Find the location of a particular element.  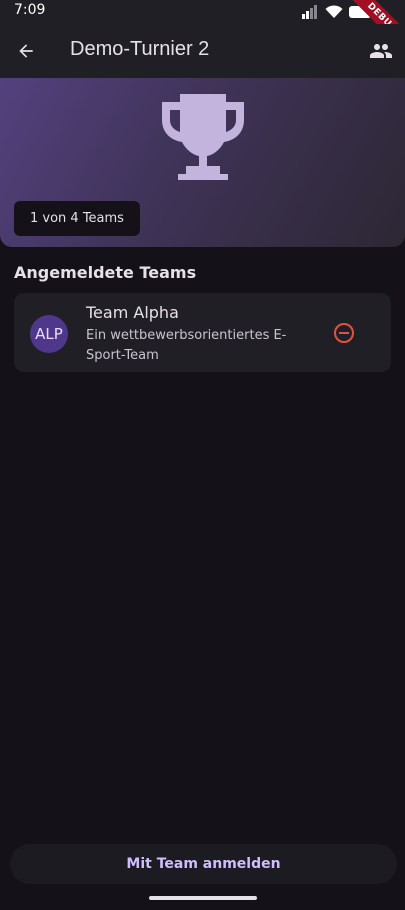

back-button is located at coordinates (26, 51).